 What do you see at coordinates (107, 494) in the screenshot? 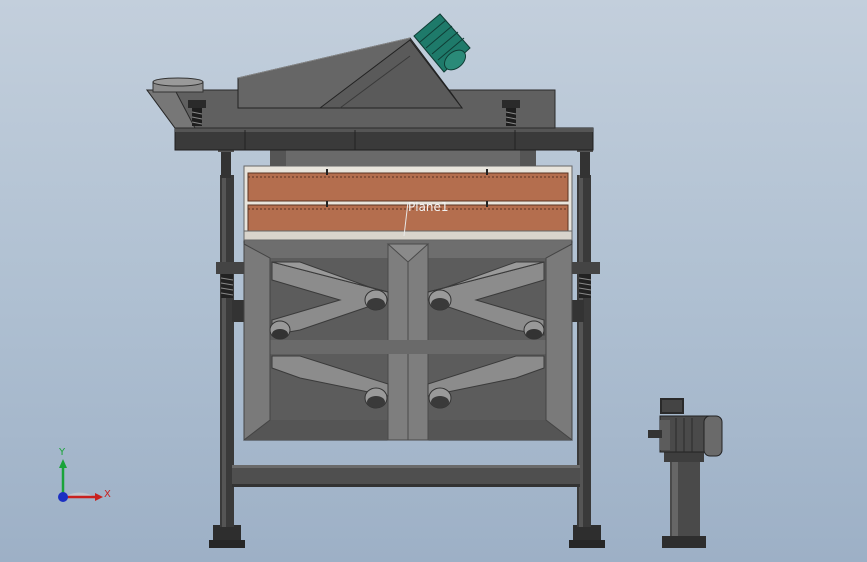
I see `x-axis-label: X` at bounding box center [107, 494].